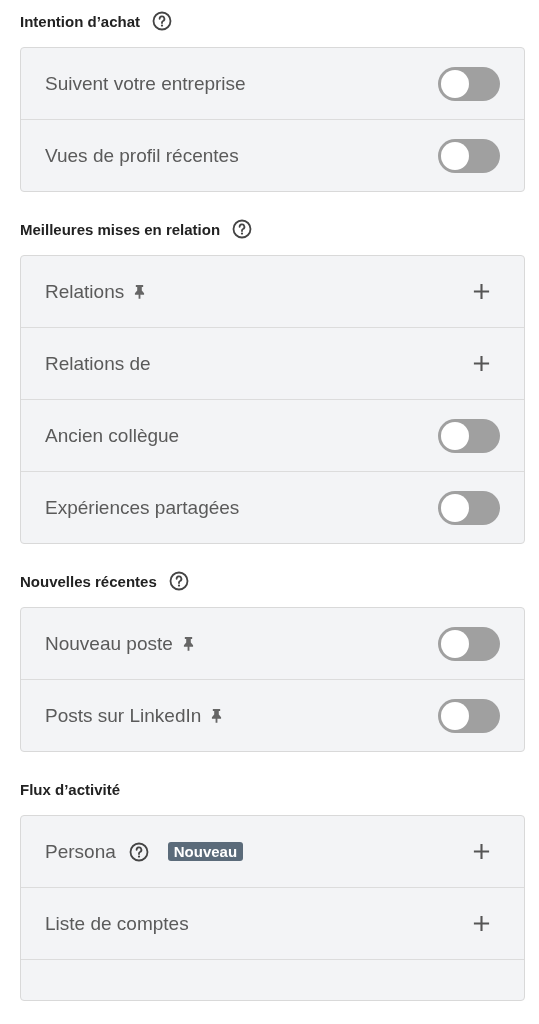 This screenshot has height=1024, width=539. Describe the element at coordinates (120, 229) in the screenshot. I see `section-title: Meilleures mises en relation` at that location.